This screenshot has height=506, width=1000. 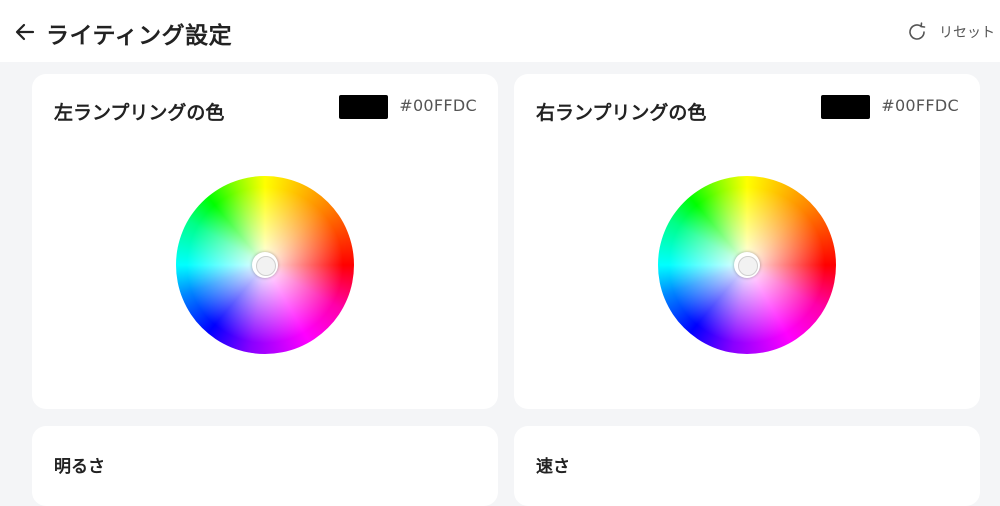 I want to click on right-color-wheel-handle, so click(x=747, y=265).